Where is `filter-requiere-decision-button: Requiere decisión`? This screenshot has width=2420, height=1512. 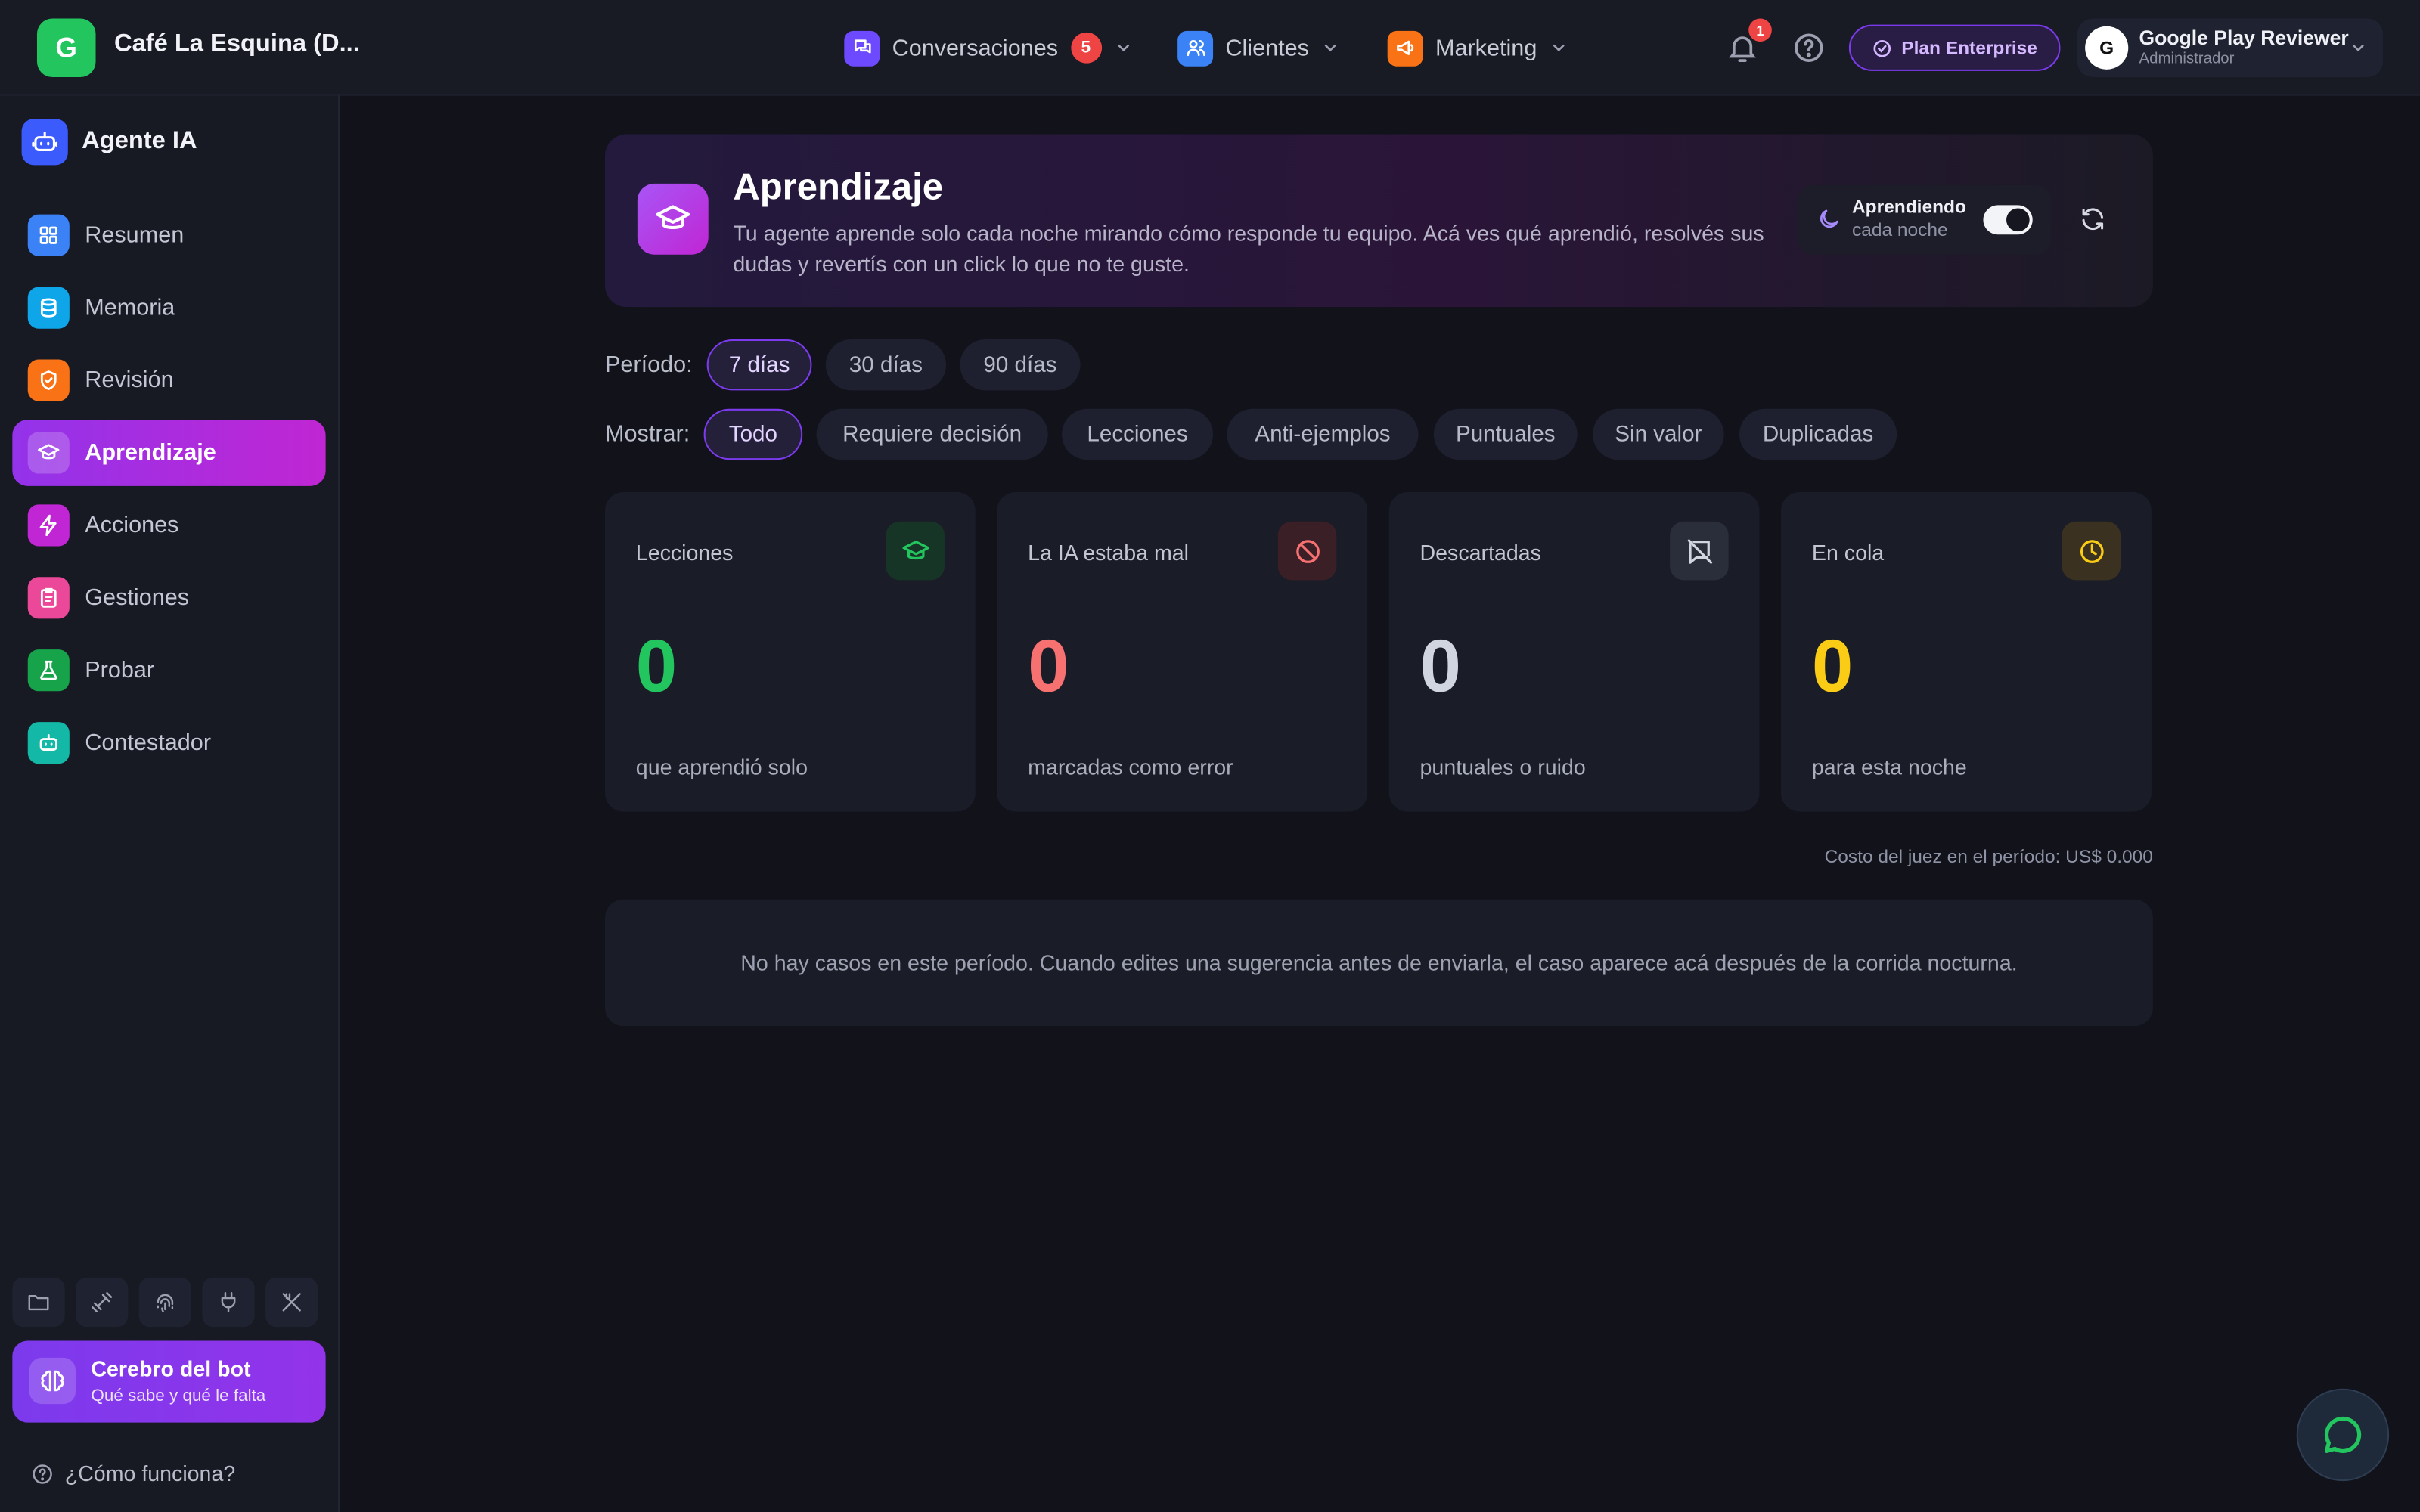 filter-requiere-decision-button: Requiere decisión is located at coordinates (932, 434).